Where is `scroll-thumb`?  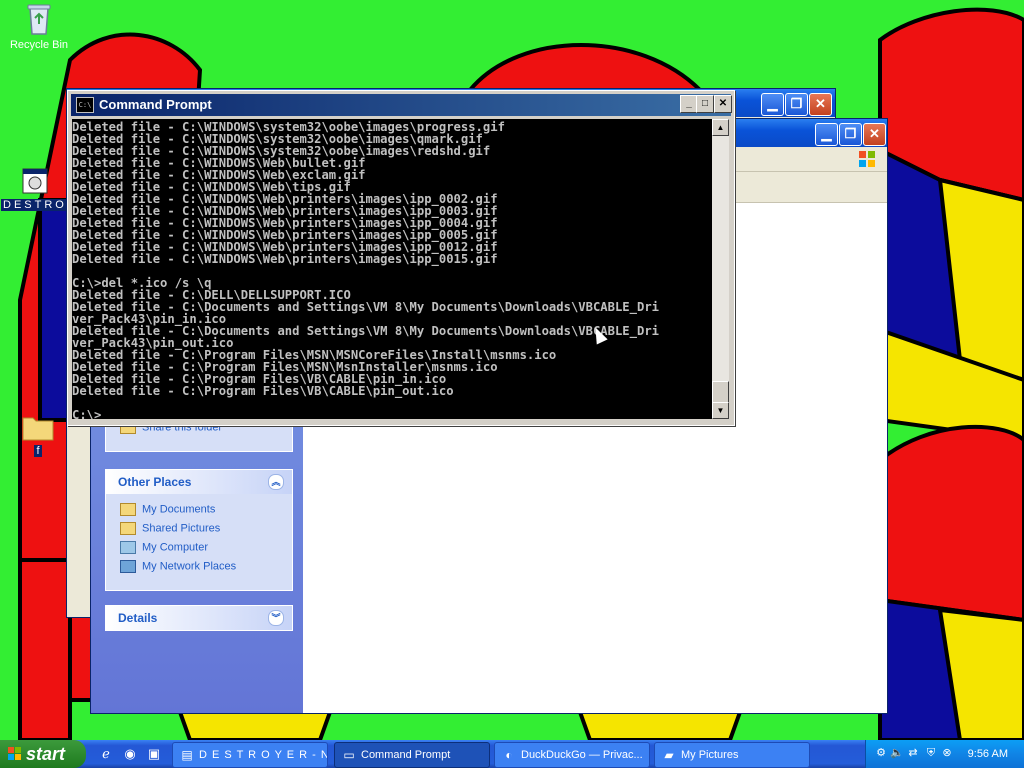 scroll-thumb is located at coordinates (720, 392).